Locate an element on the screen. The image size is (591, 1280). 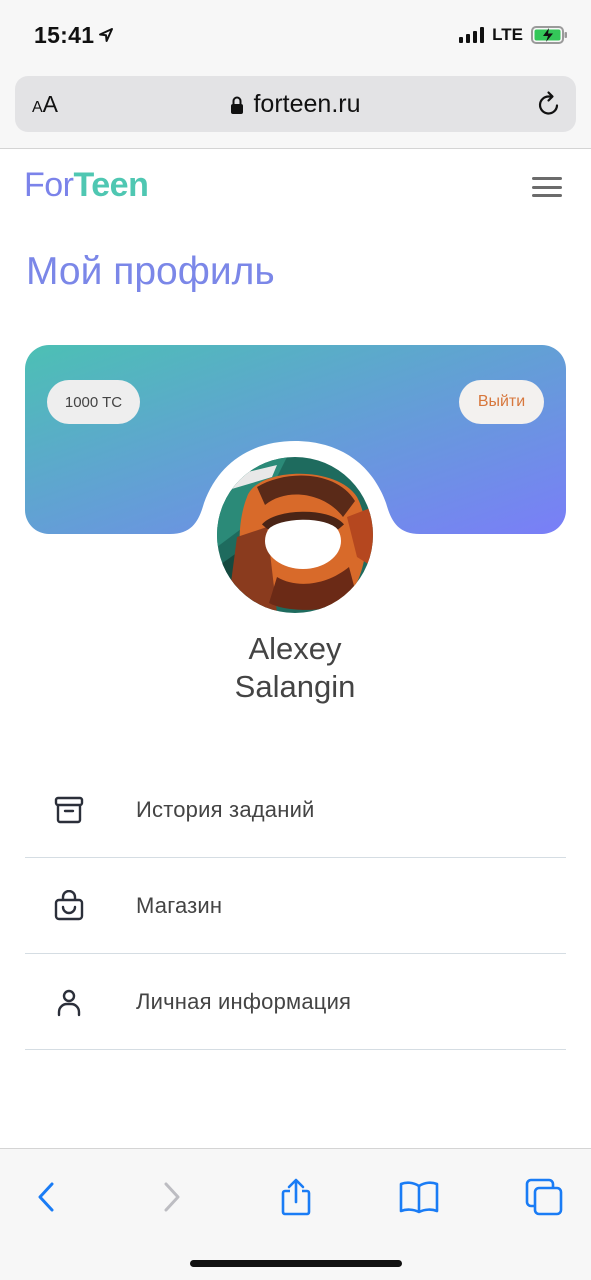
avatar-image is located at coordinates (295, 535).